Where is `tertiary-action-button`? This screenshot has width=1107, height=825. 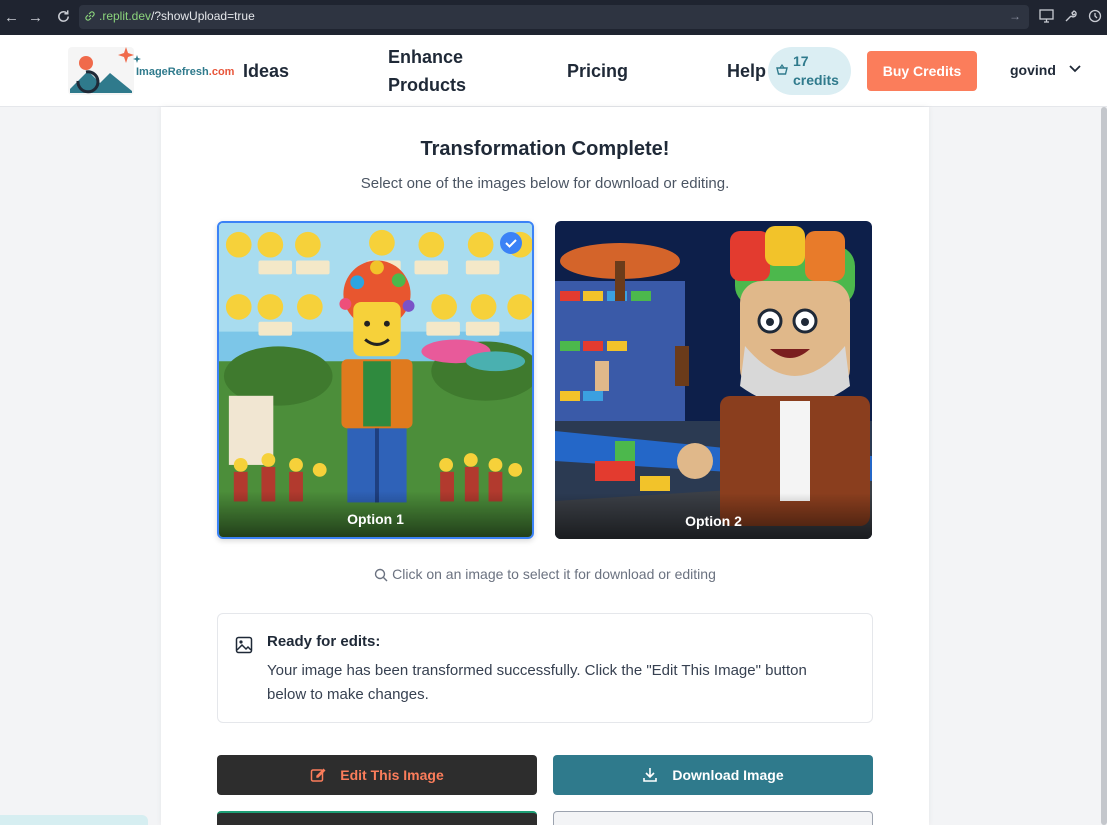
tertiary-action-button is located at coordinates (713, 818).